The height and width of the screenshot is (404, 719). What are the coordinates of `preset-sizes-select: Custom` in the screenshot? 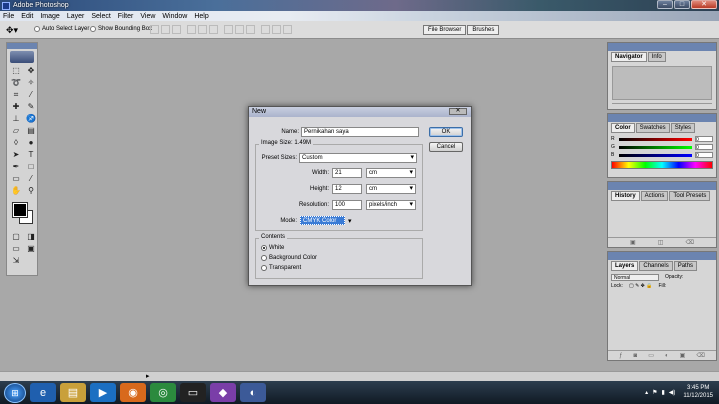 It's located at (358, 158).